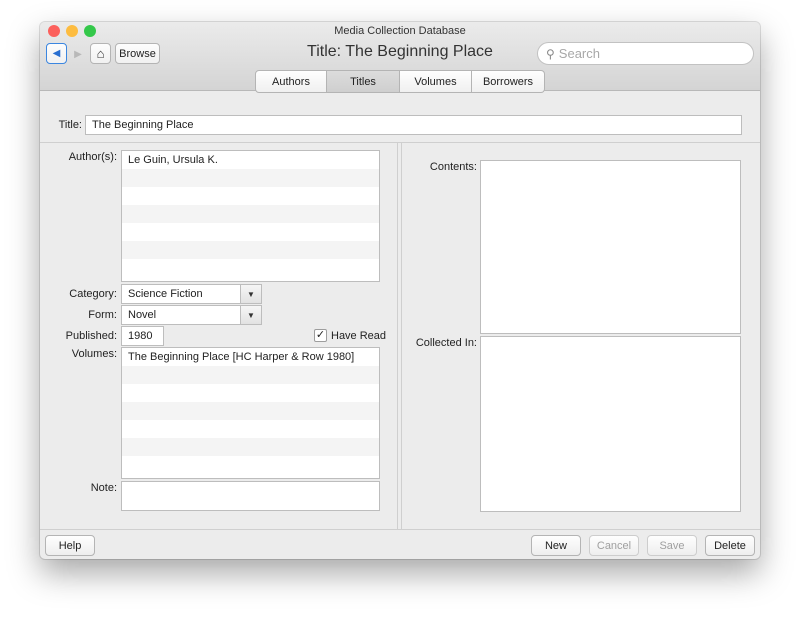  I want to click on help-button: Help, so click(70, 545).